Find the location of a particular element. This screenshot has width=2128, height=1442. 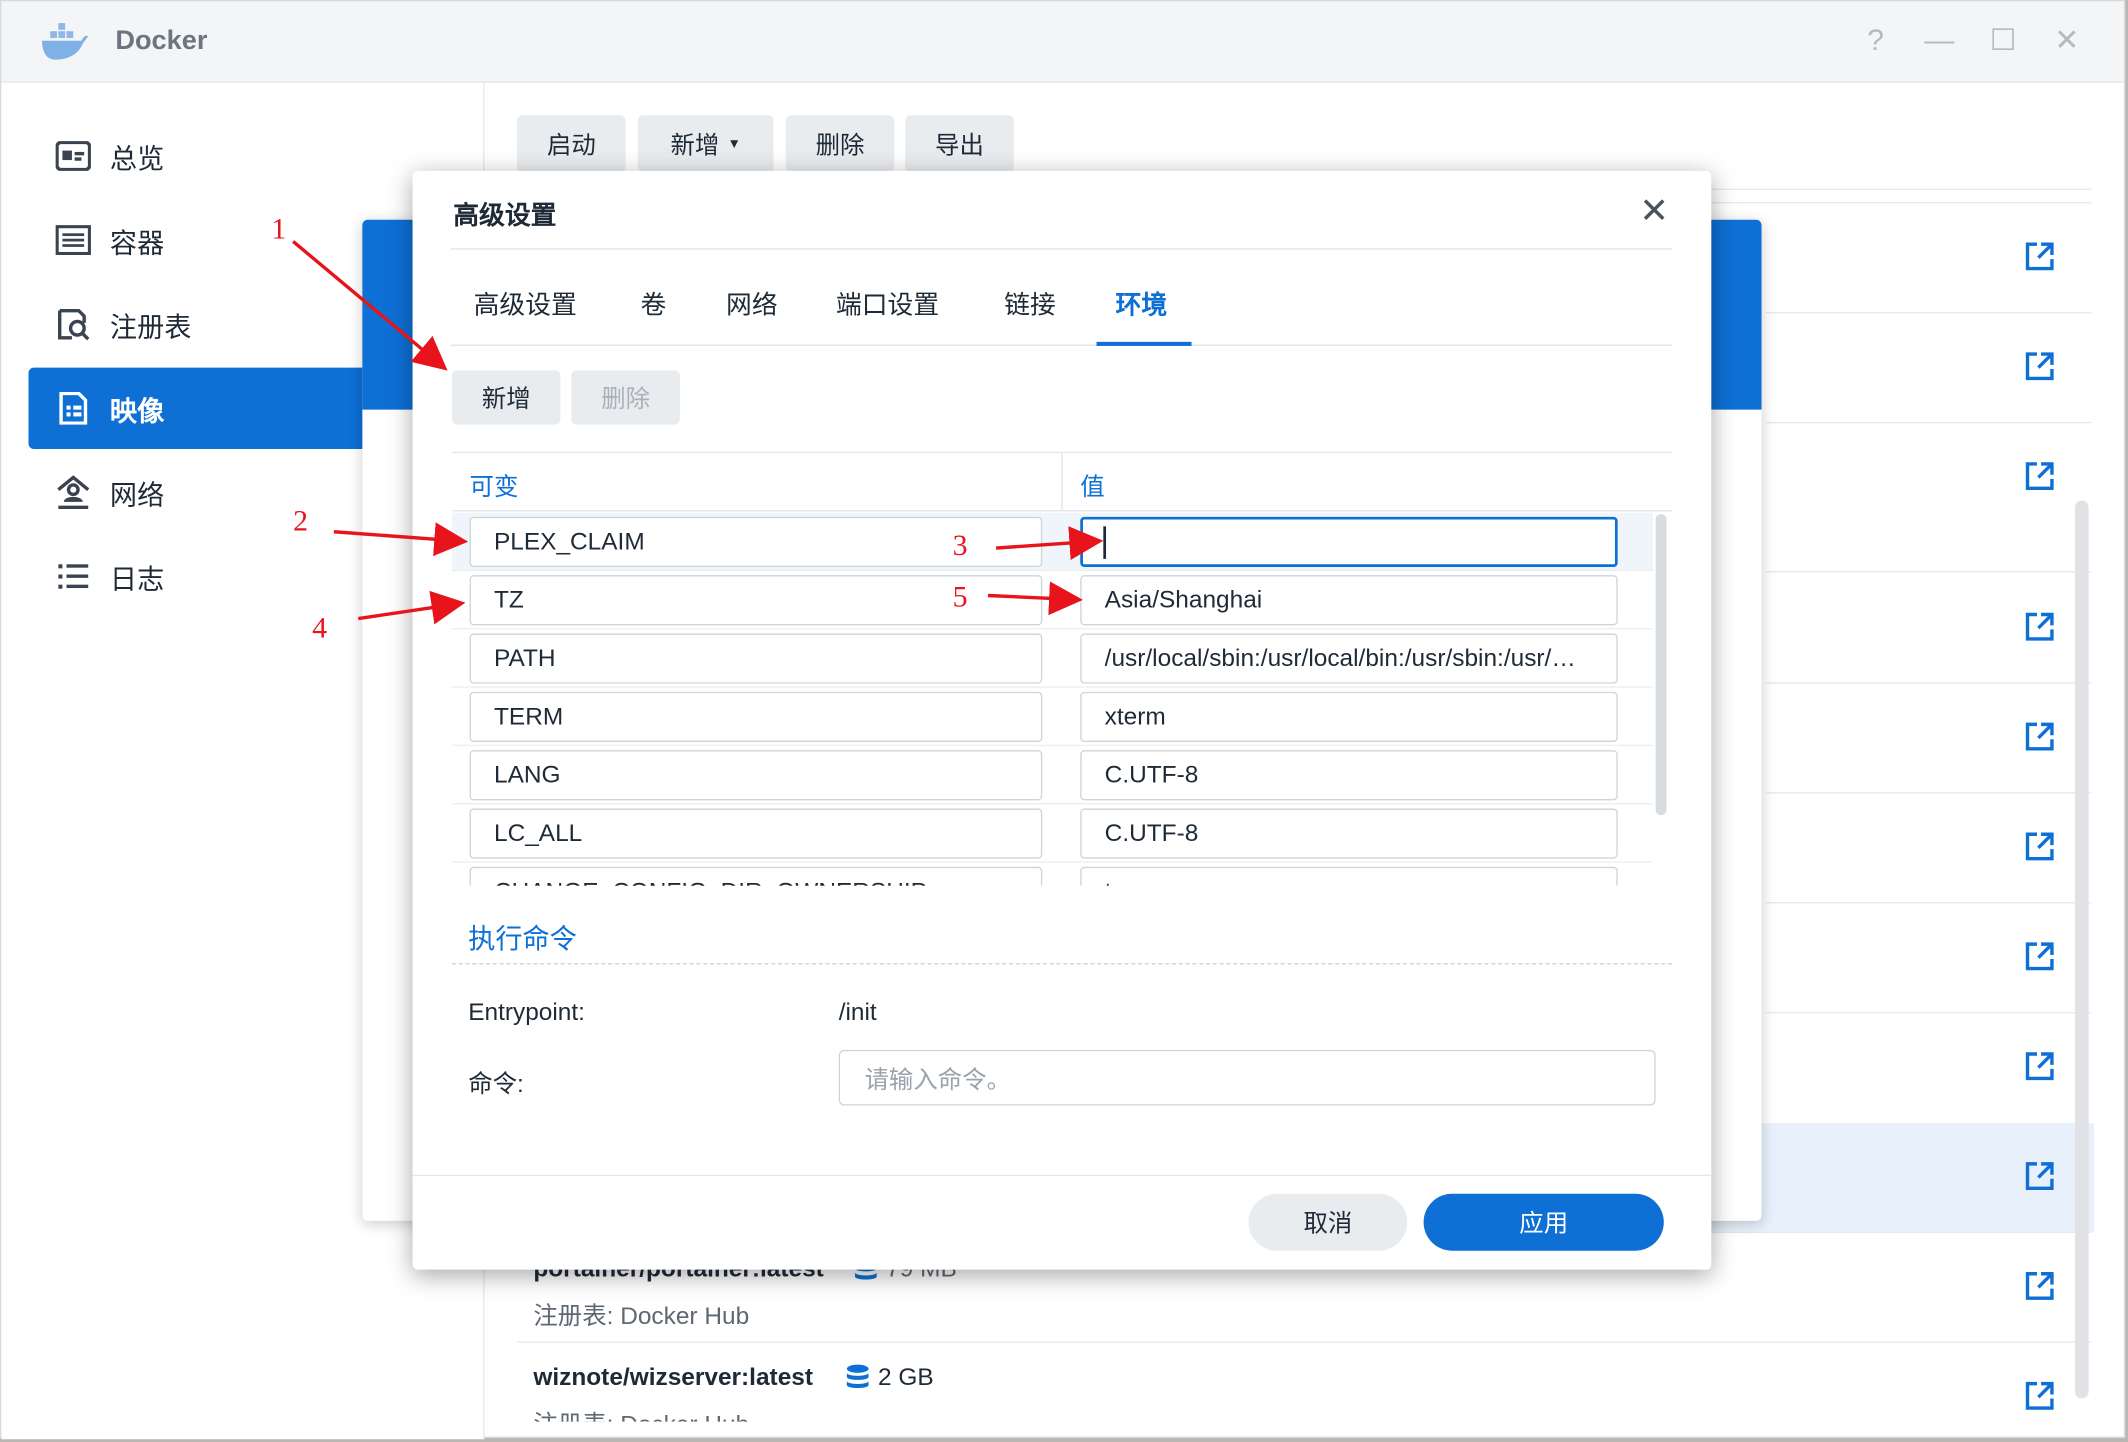

dialog-title: 高级设置 is located at coordinates (505, 216).